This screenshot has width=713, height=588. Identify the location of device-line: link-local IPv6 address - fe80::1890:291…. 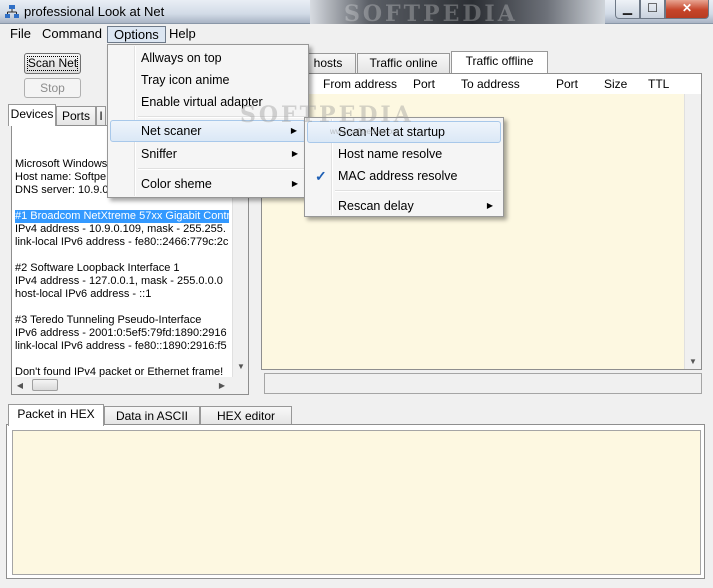
(121, 346).